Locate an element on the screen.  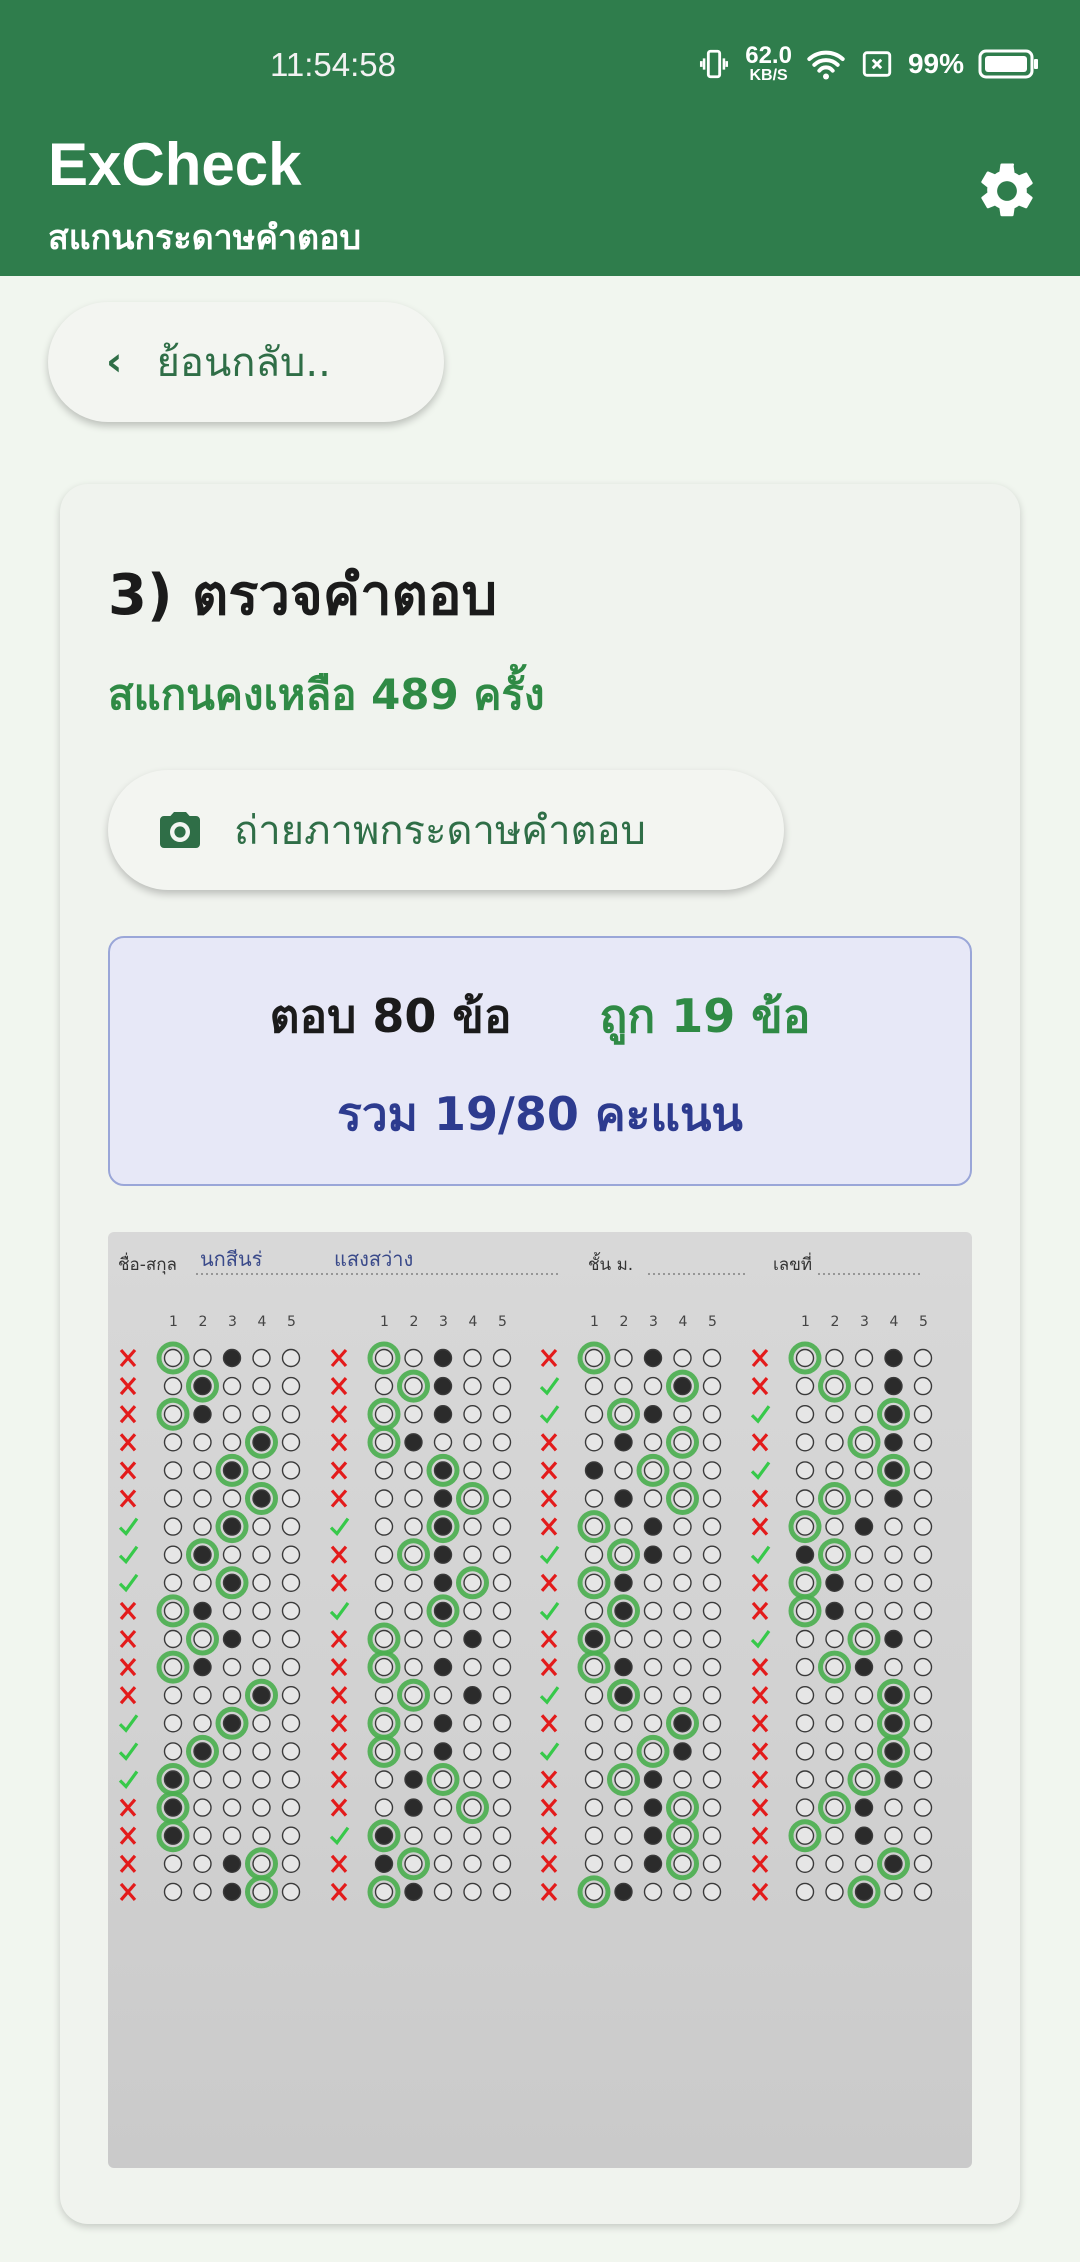
back-button: ‹ ย้อนกลับ.. is located at coordinates (246, 362).